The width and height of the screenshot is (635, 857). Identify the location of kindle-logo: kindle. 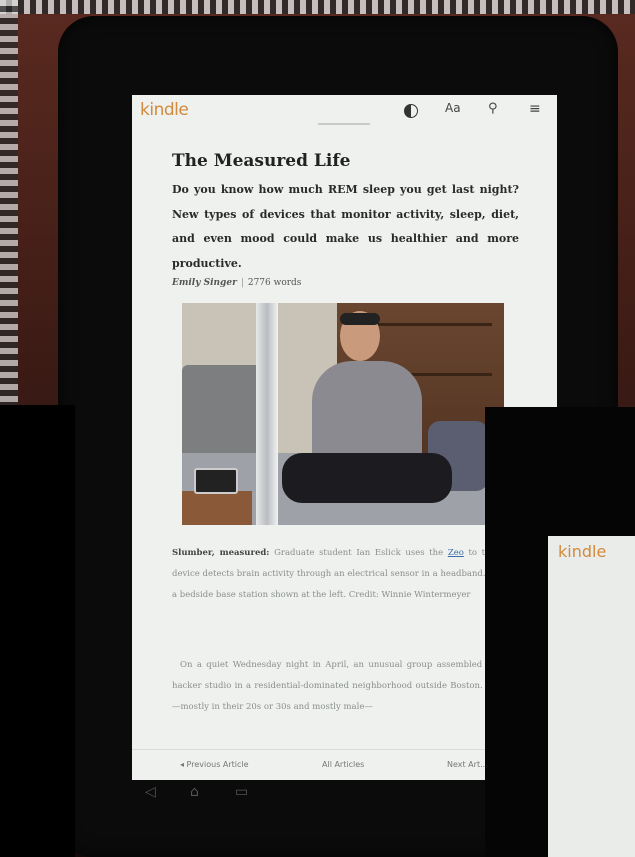
(164, 110).